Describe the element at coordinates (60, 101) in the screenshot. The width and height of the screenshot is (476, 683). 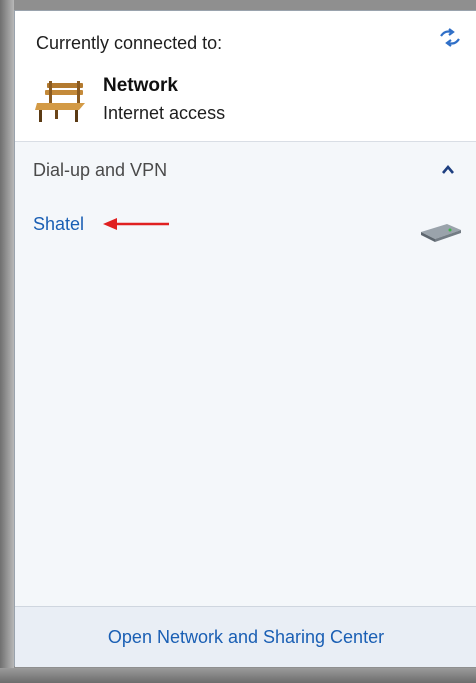
I see `bench-icon` at that location.